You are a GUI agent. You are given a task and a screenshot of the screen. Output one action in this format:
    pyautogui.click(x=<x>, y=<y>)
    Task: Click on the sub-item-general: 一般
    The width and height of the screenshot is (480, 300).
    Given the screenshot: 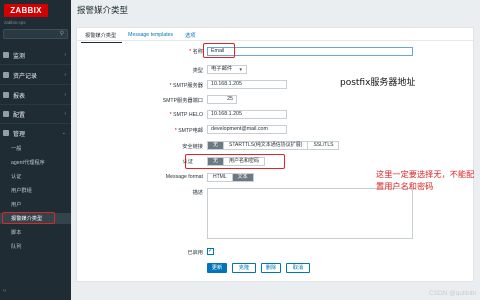 What is the action you would take?
    pyautogui.click(x=35, y=148)
    